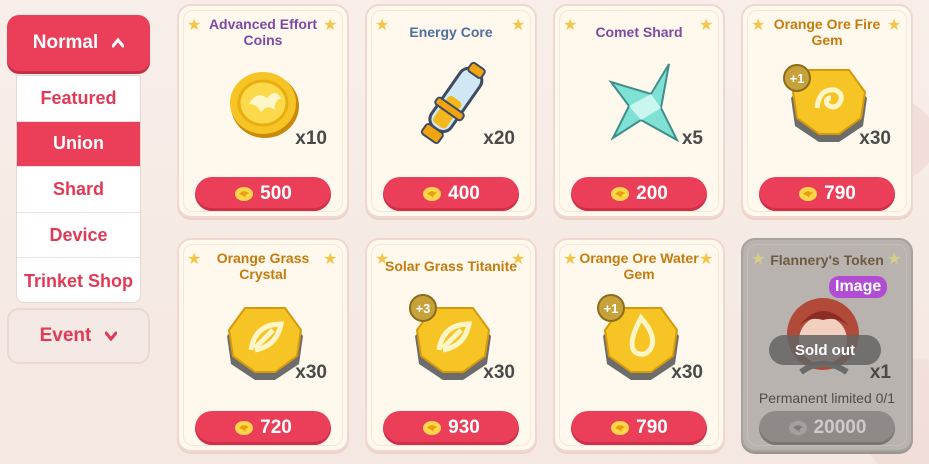  Describe the element at coordinates (111, 336) in the screenshot. I see `chevron-down-icon` at that location.